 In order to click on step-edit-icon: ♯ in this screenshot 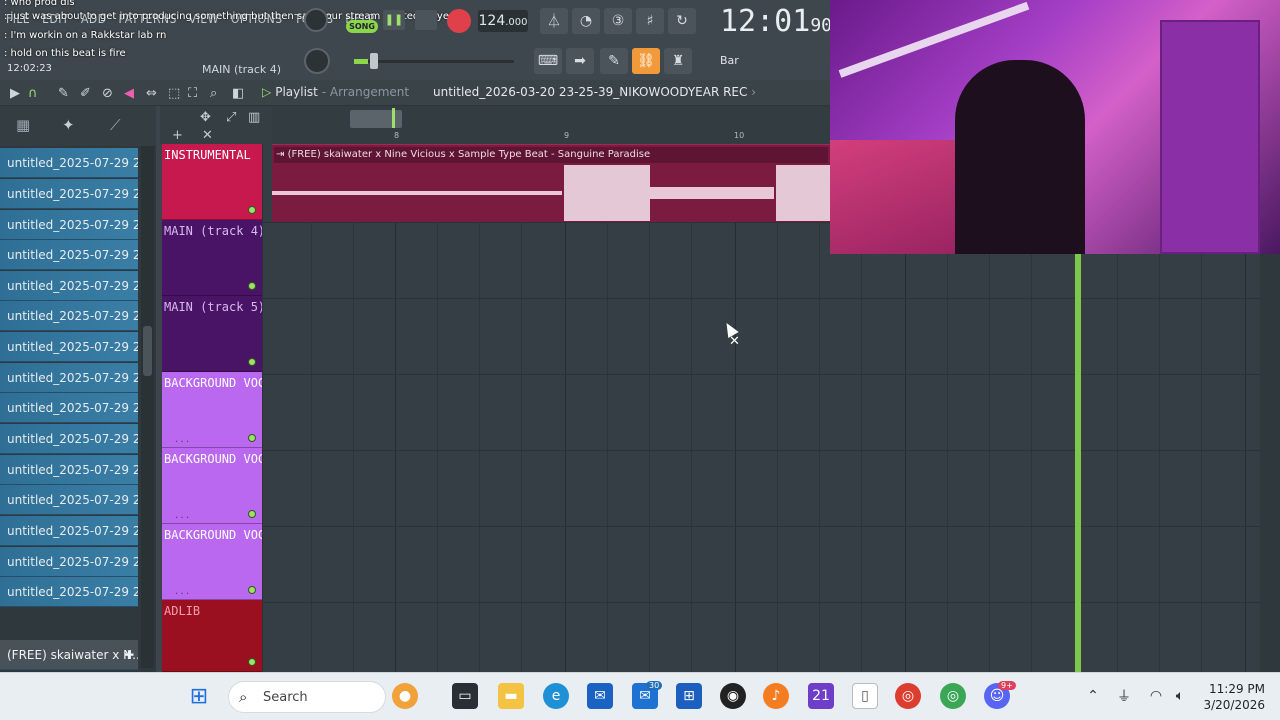, I will do `click(650, 21)`.